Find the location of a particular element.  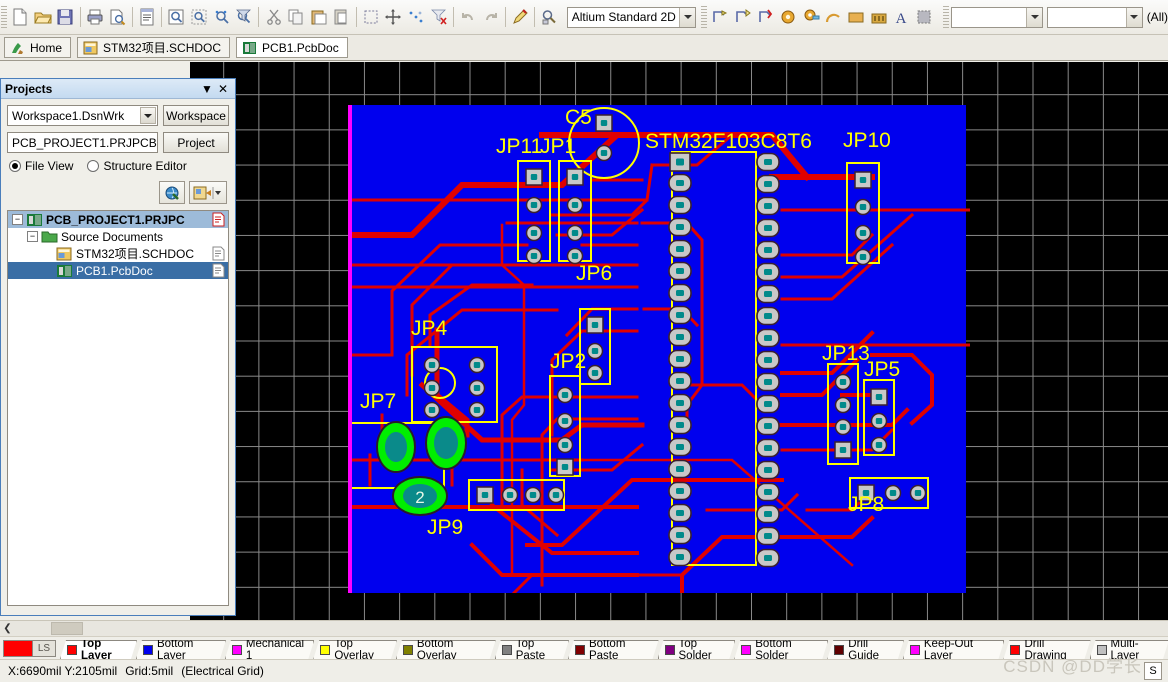

layer-tab-keep-out-layer: Keep-Out Layer is located at coordinates (954, 649).